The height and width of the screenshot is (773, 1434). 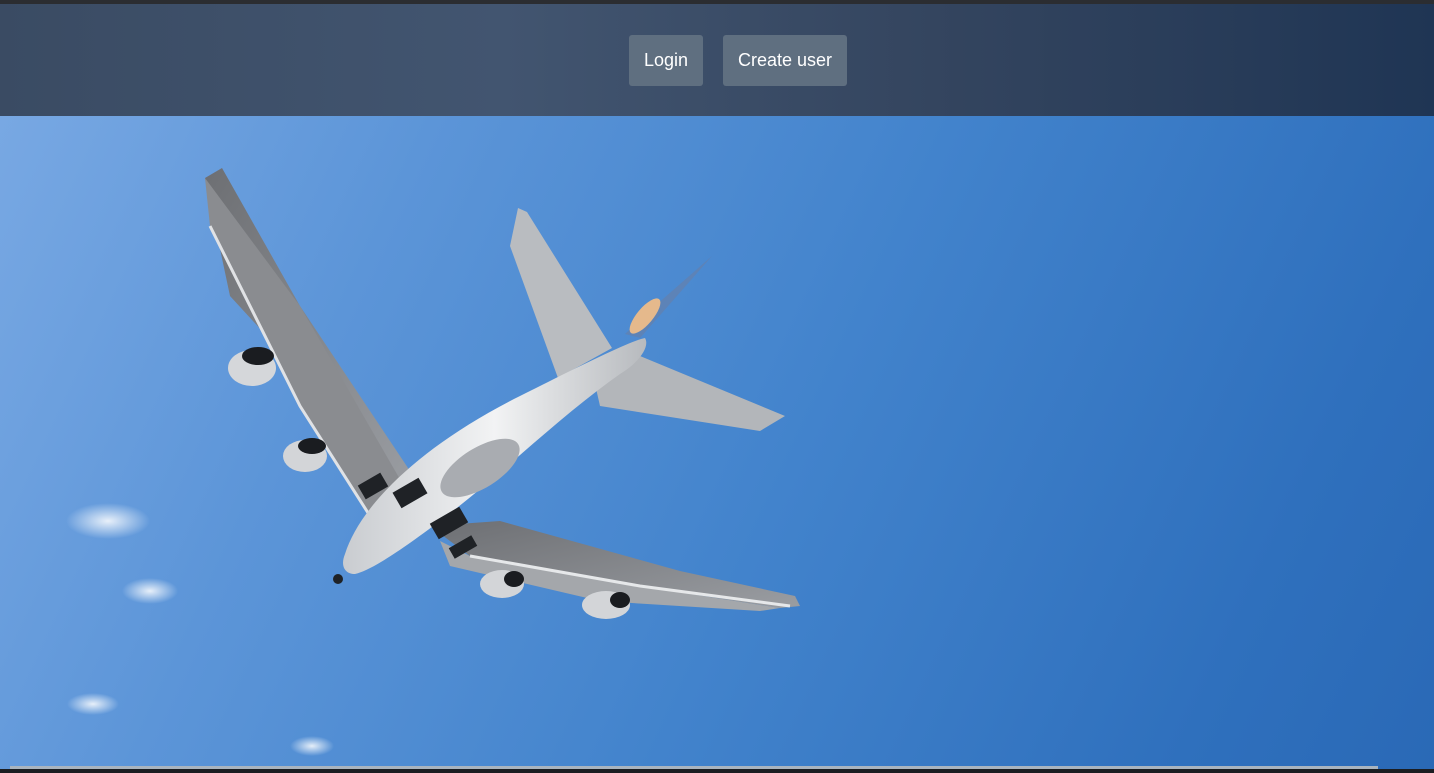 I want to click on create-user-button: Create user, so click(x=785, y=60).